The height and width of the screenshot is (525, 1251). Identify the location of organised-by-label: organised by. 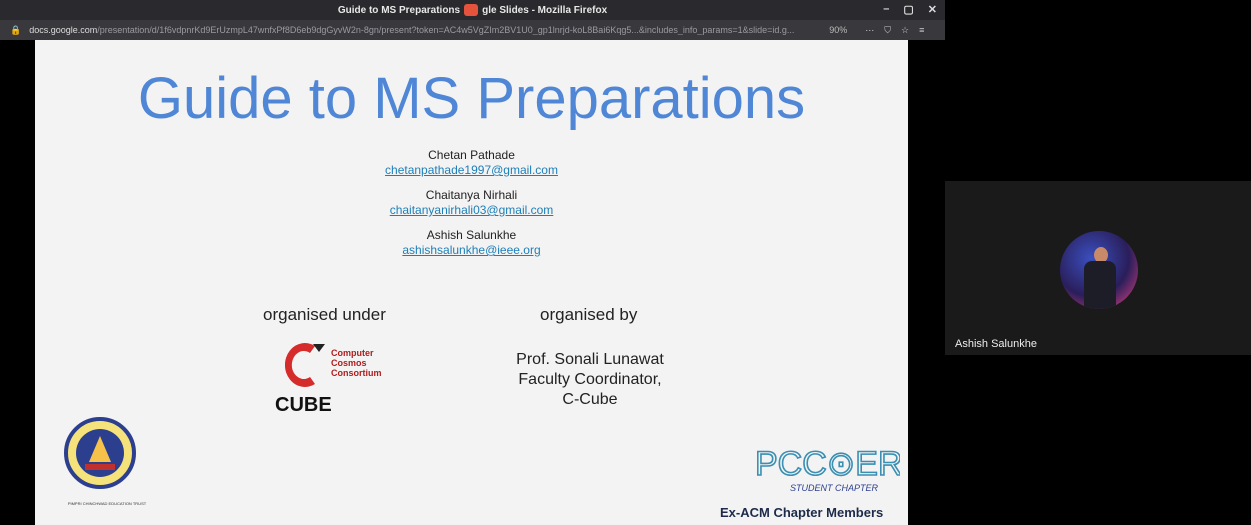
(589, 314).